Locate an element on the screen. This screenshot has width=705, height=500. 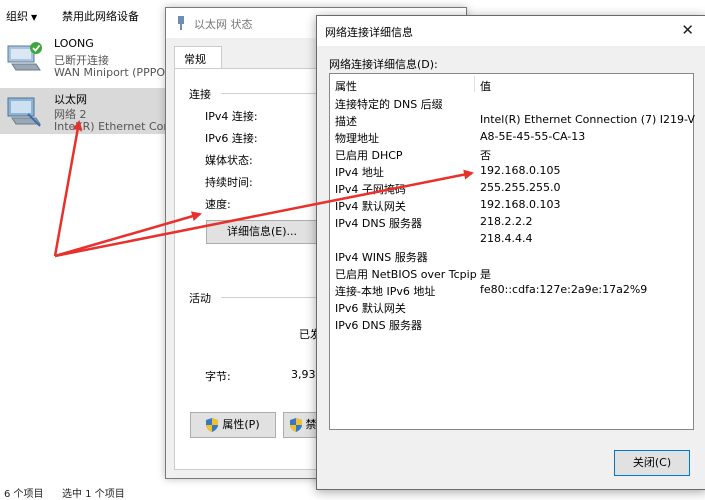
row-value: Intel(R) Ethernet Connection (7) I219-V is located at coordinates (587, 119).